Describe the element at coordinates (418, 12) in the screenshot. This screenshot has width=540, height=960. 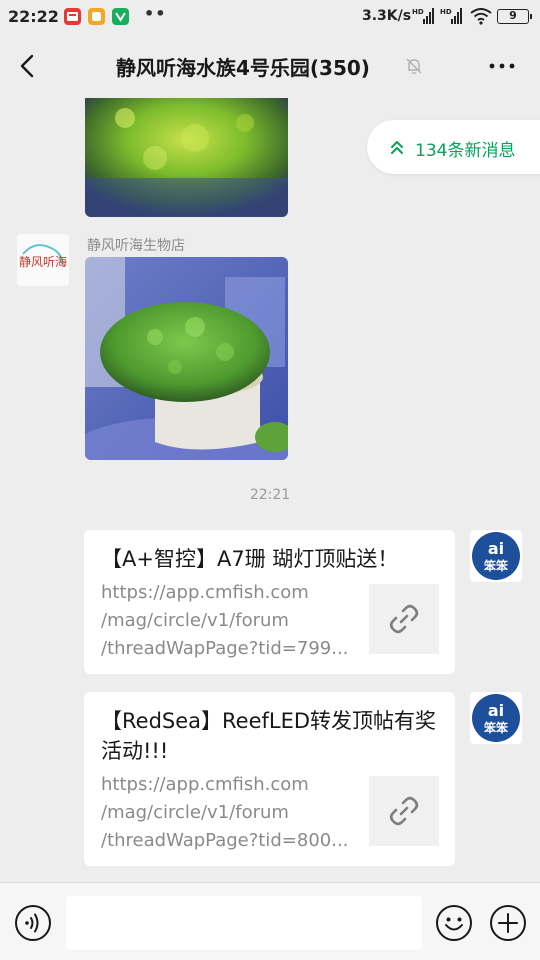
I see `signal-hd-label: HD` at that location.